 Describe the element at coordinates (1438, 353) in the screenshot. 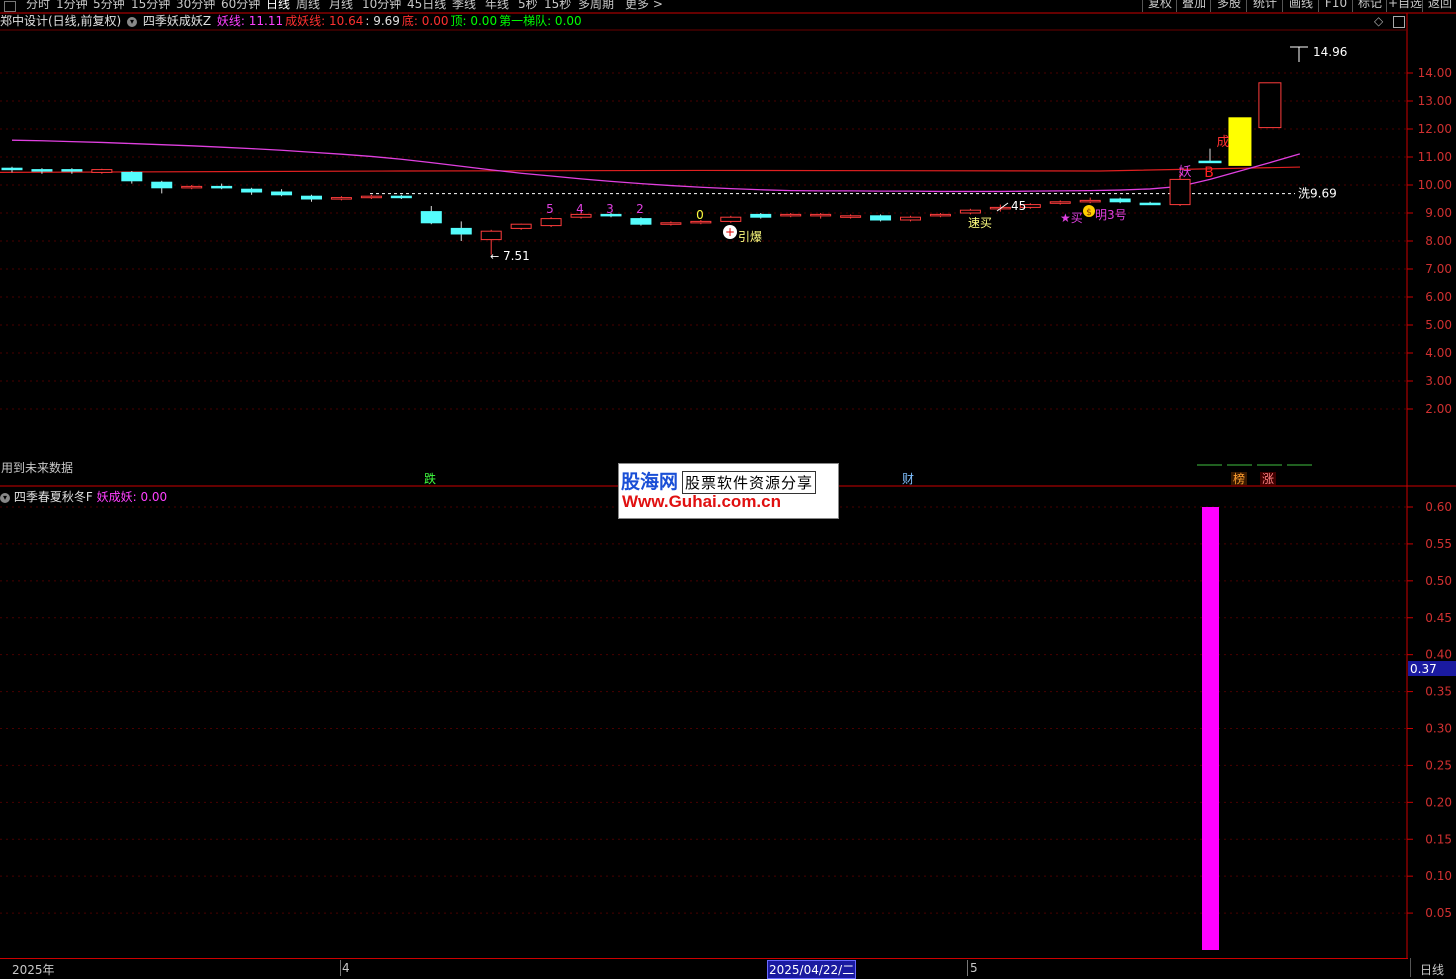

I see `price-tick-label: 4.00` at that location.